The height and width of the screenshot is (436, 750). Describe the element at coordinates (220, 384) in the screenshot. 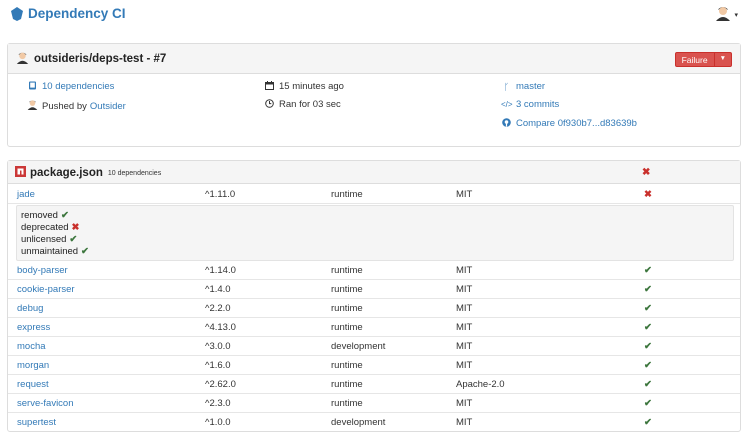

I see `dependency-version: ^2.62.0` at that location.